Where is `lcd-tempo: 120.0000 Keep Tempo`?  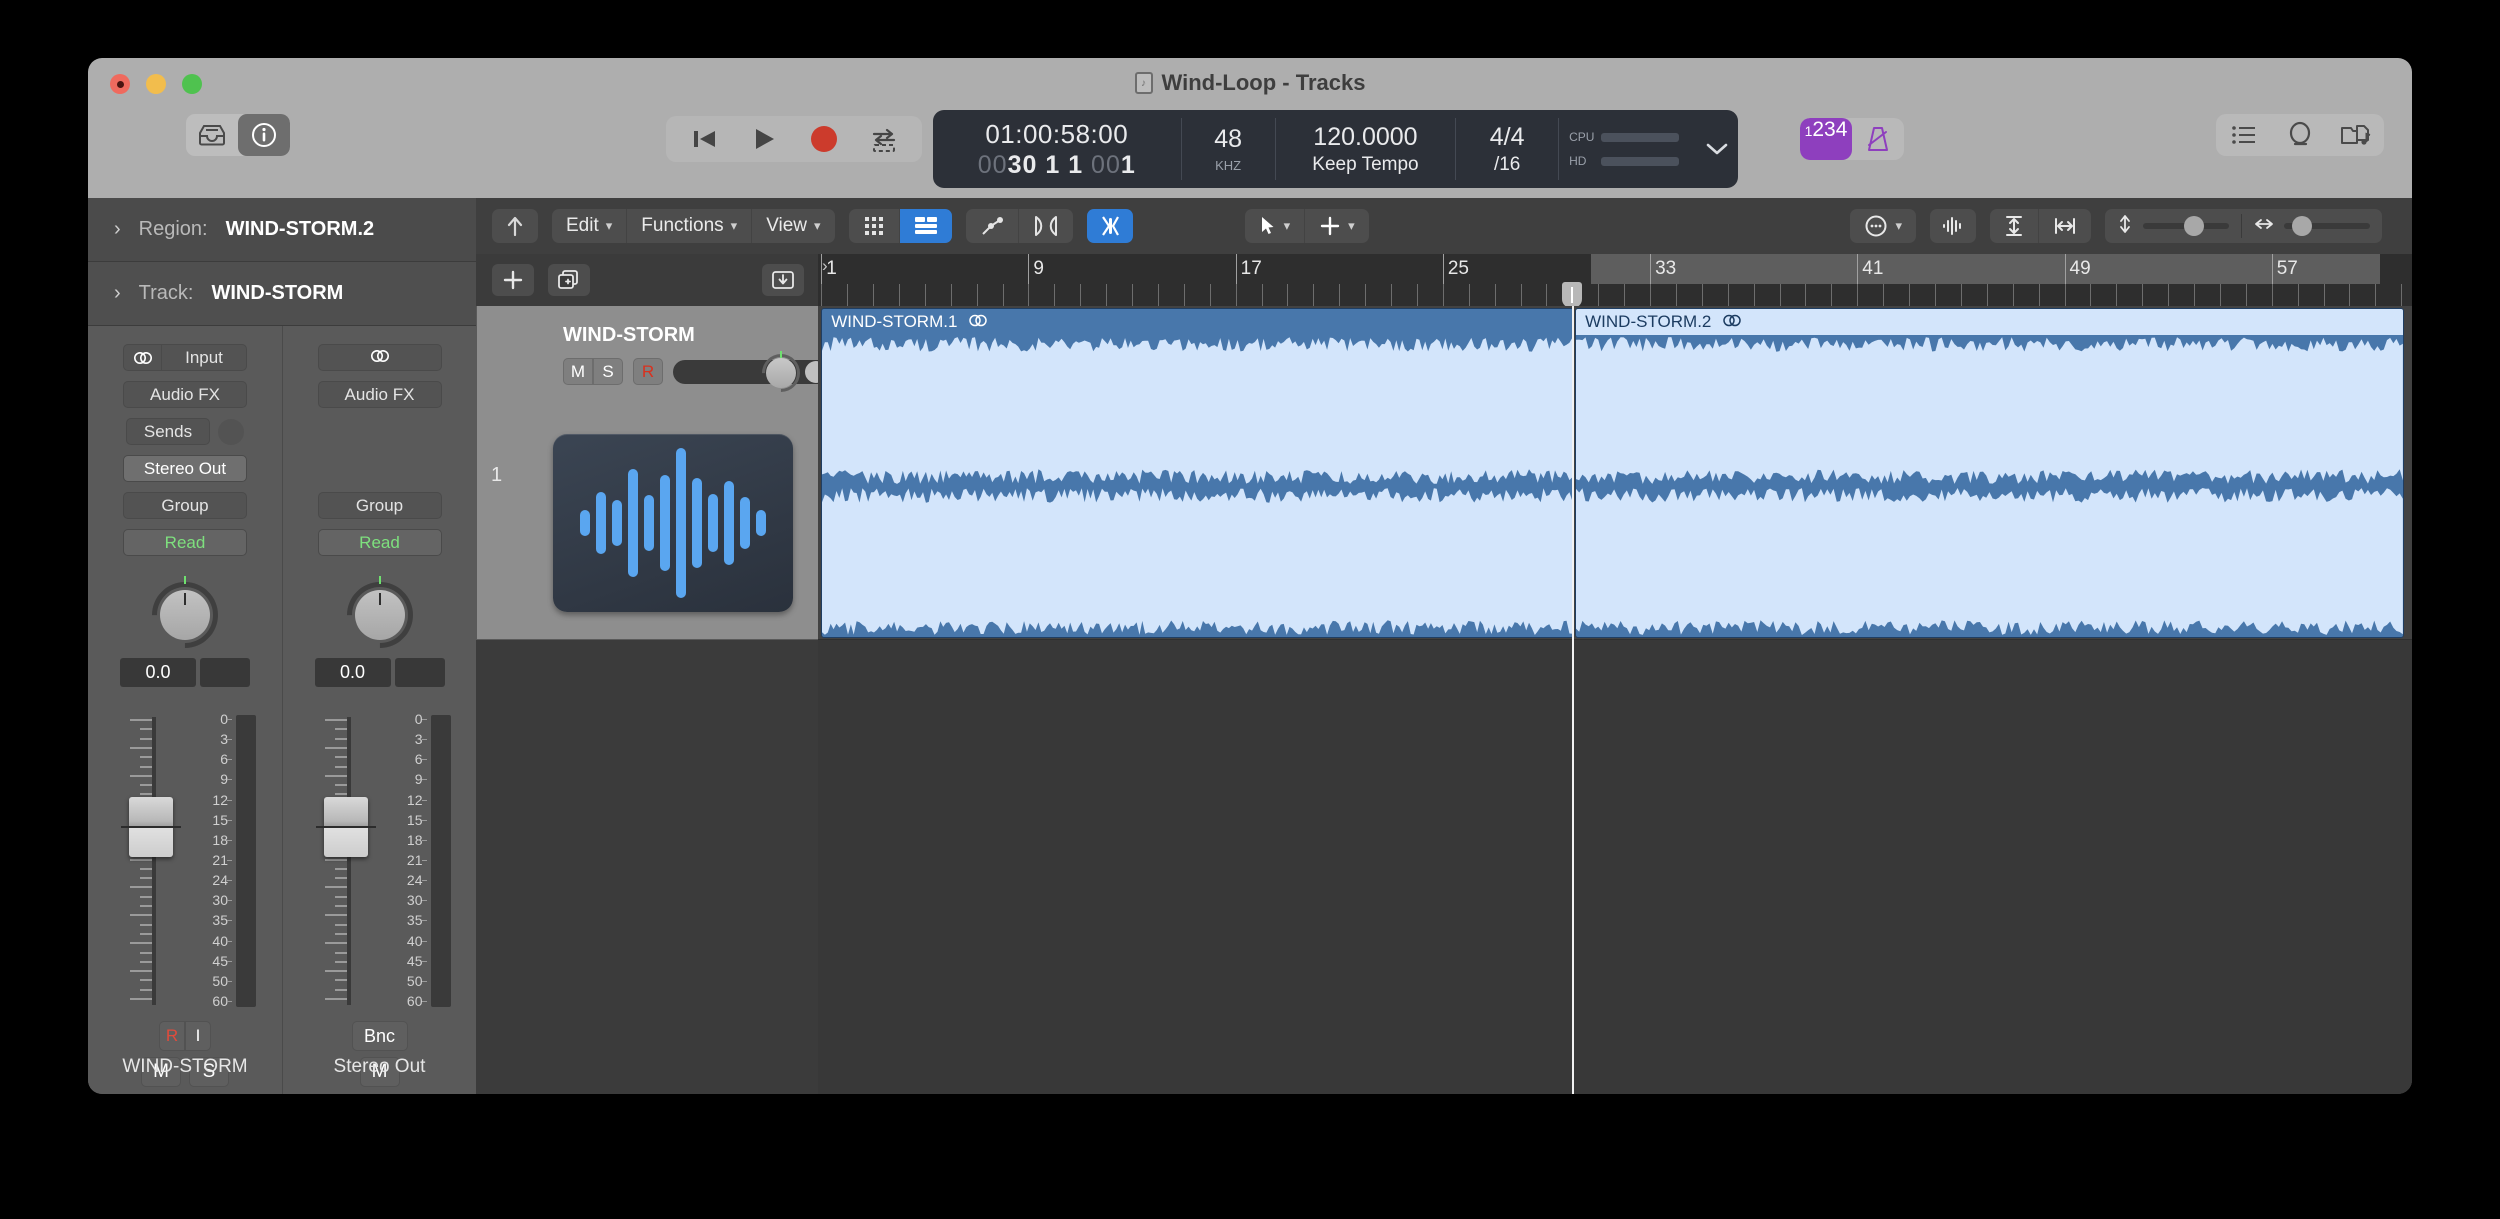 lcd-tempo: 120.0000 Keep Tempo is located at coordinates (1366, 149).